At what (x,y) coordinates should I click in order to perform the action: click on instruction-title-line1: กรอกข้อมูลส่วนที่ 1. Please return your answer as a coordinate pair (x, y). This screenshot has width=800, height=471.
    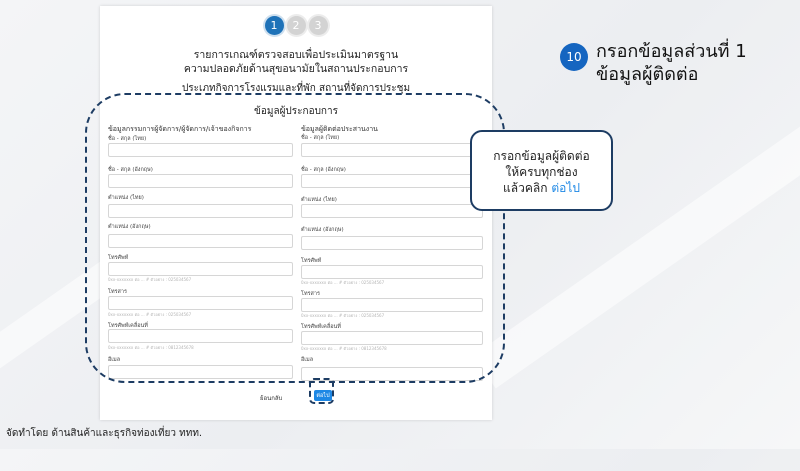
    Looking at the image, I should click on (671, 51).